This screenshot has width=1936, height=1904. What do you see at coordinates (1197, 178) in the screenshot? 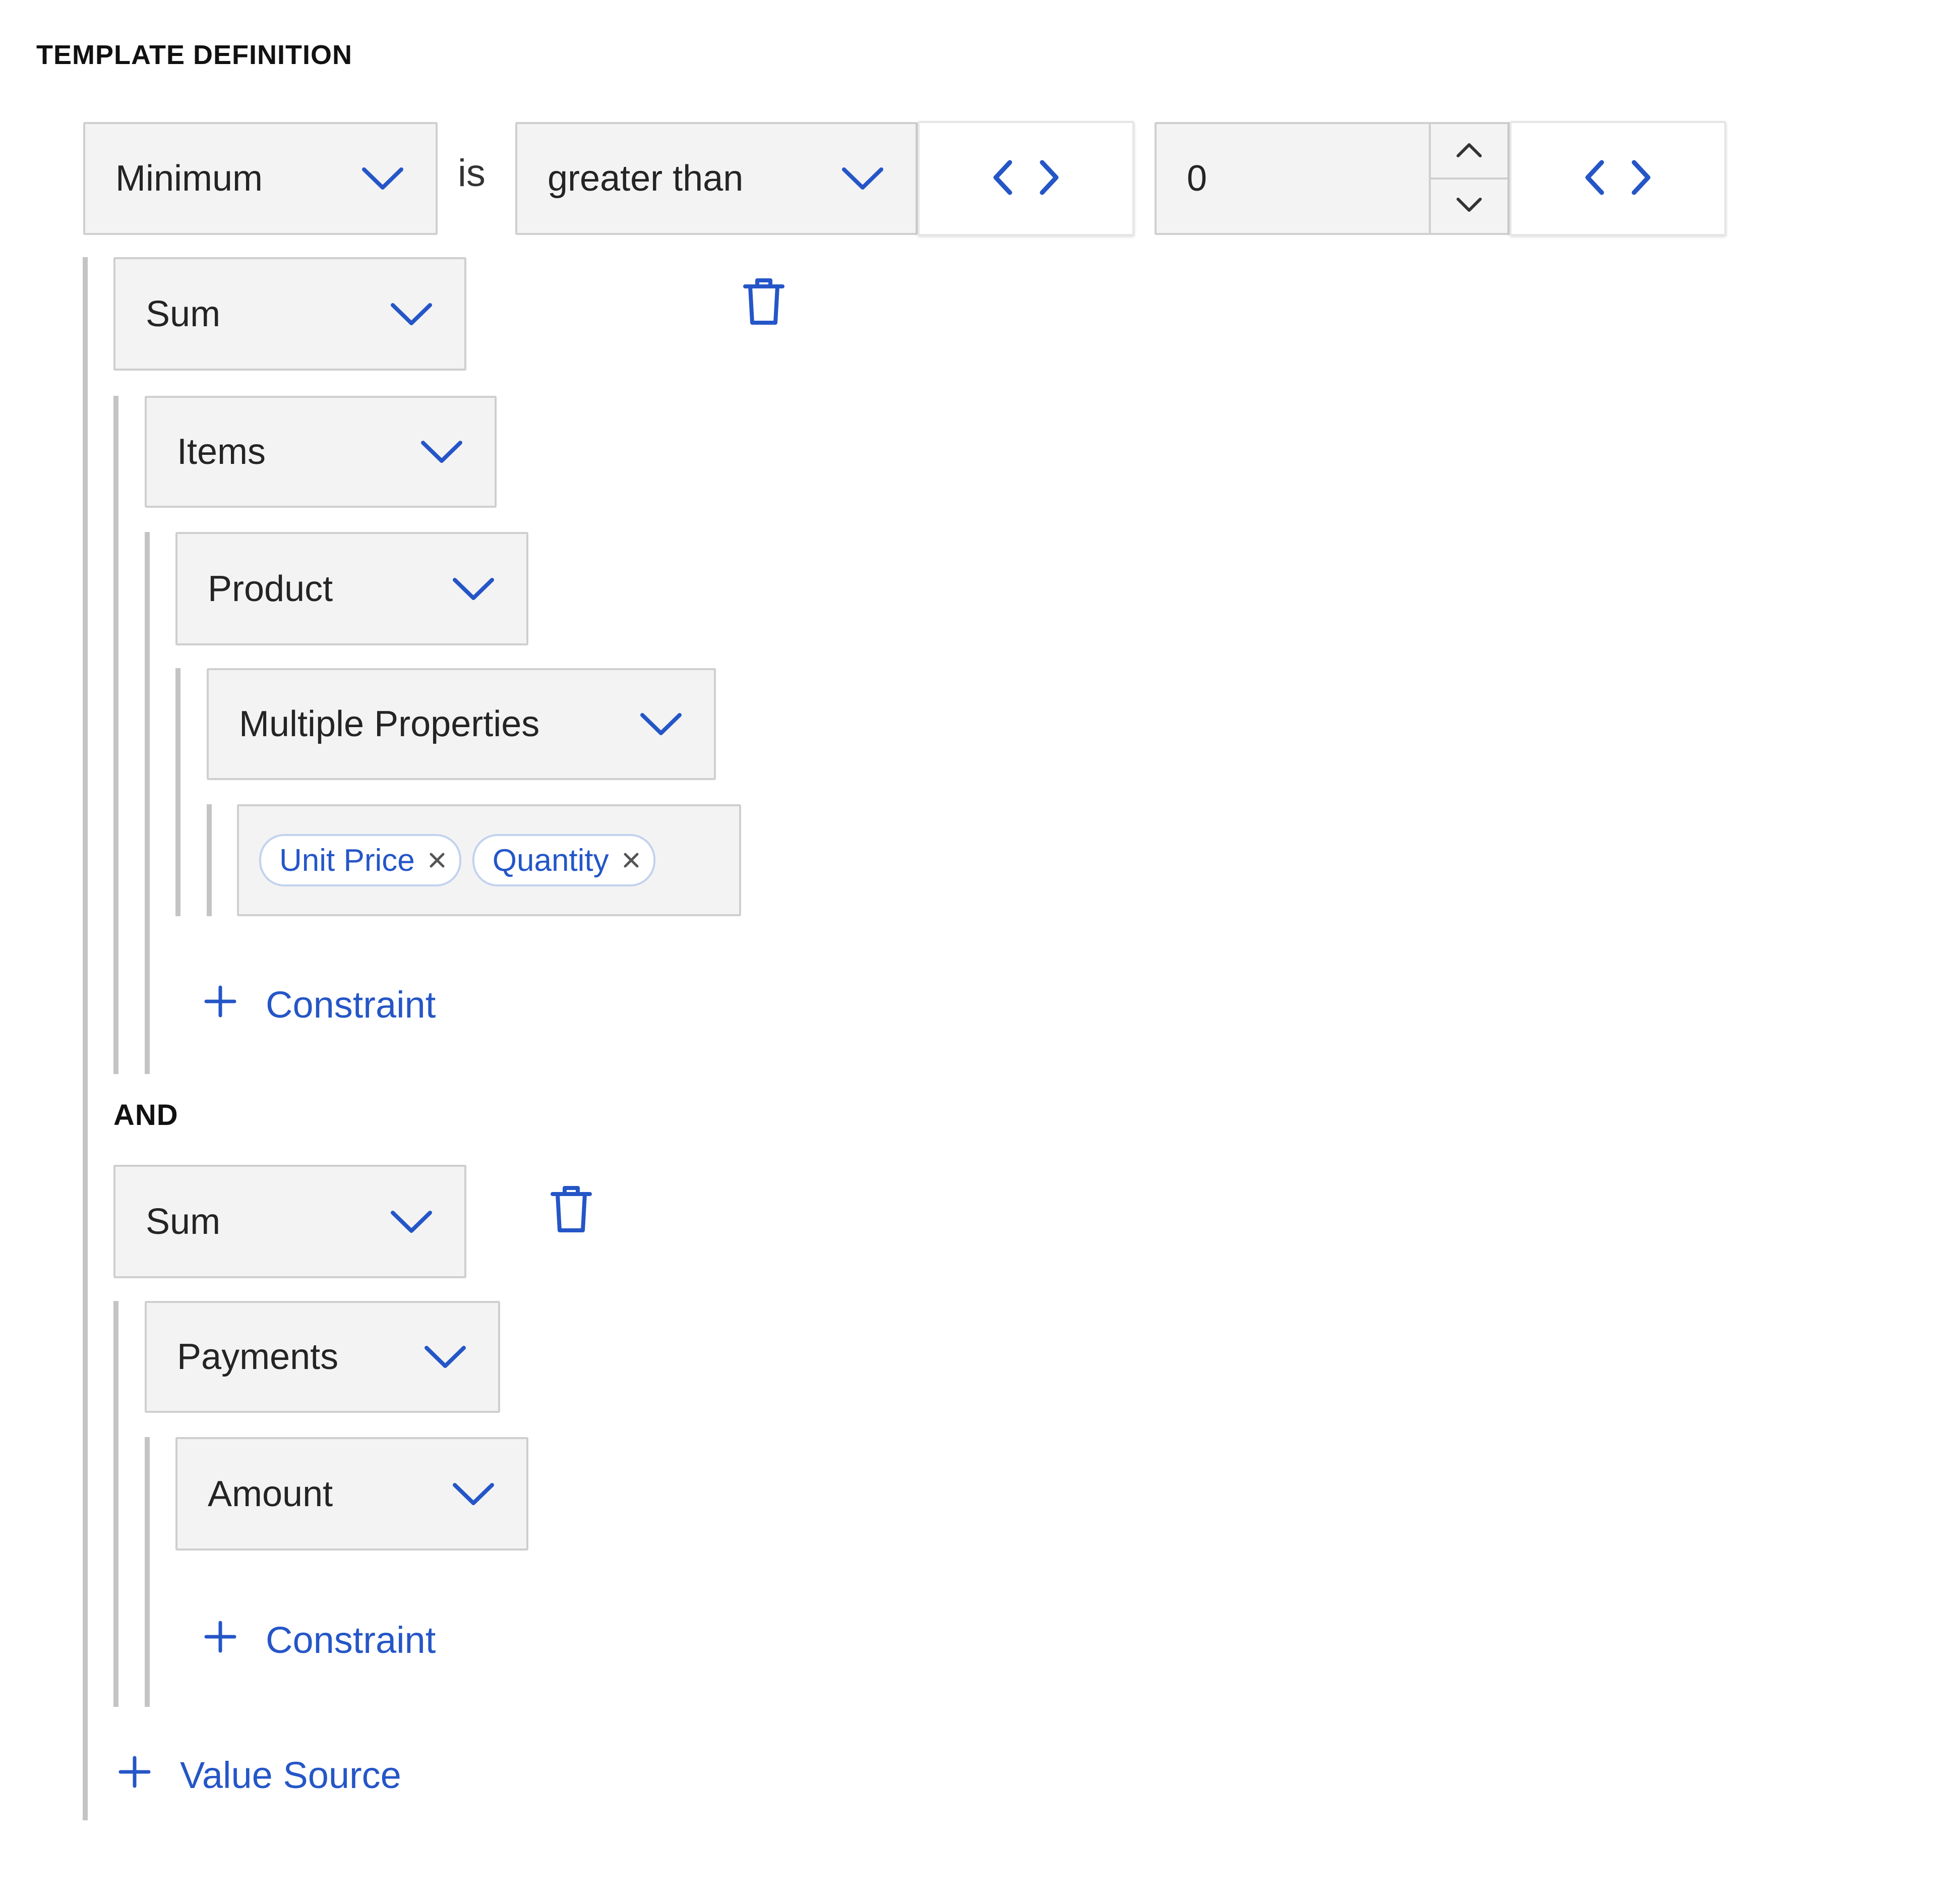
I see `threshold-value: 0` at bounding box center [1197, 178].